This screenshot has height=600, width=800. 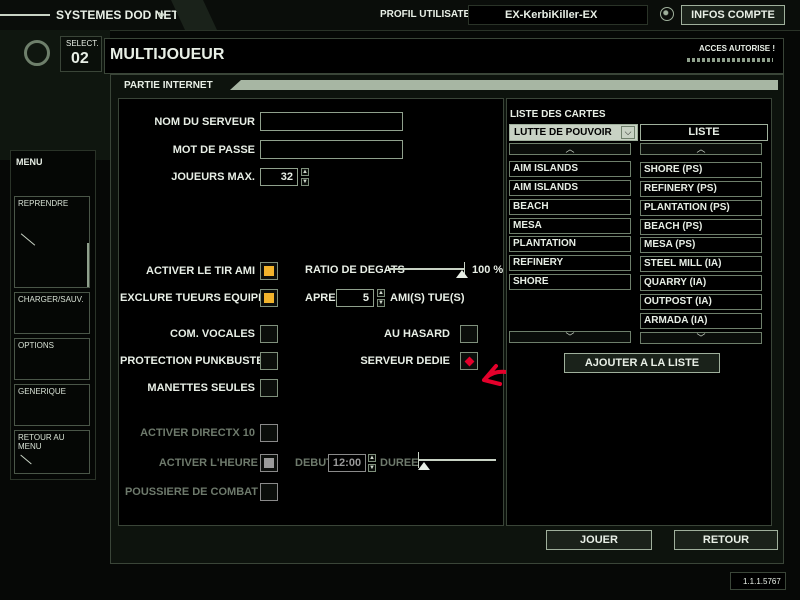 I want to click on controllers-label: MANETTES SEULES, so click(x=201, y=388).